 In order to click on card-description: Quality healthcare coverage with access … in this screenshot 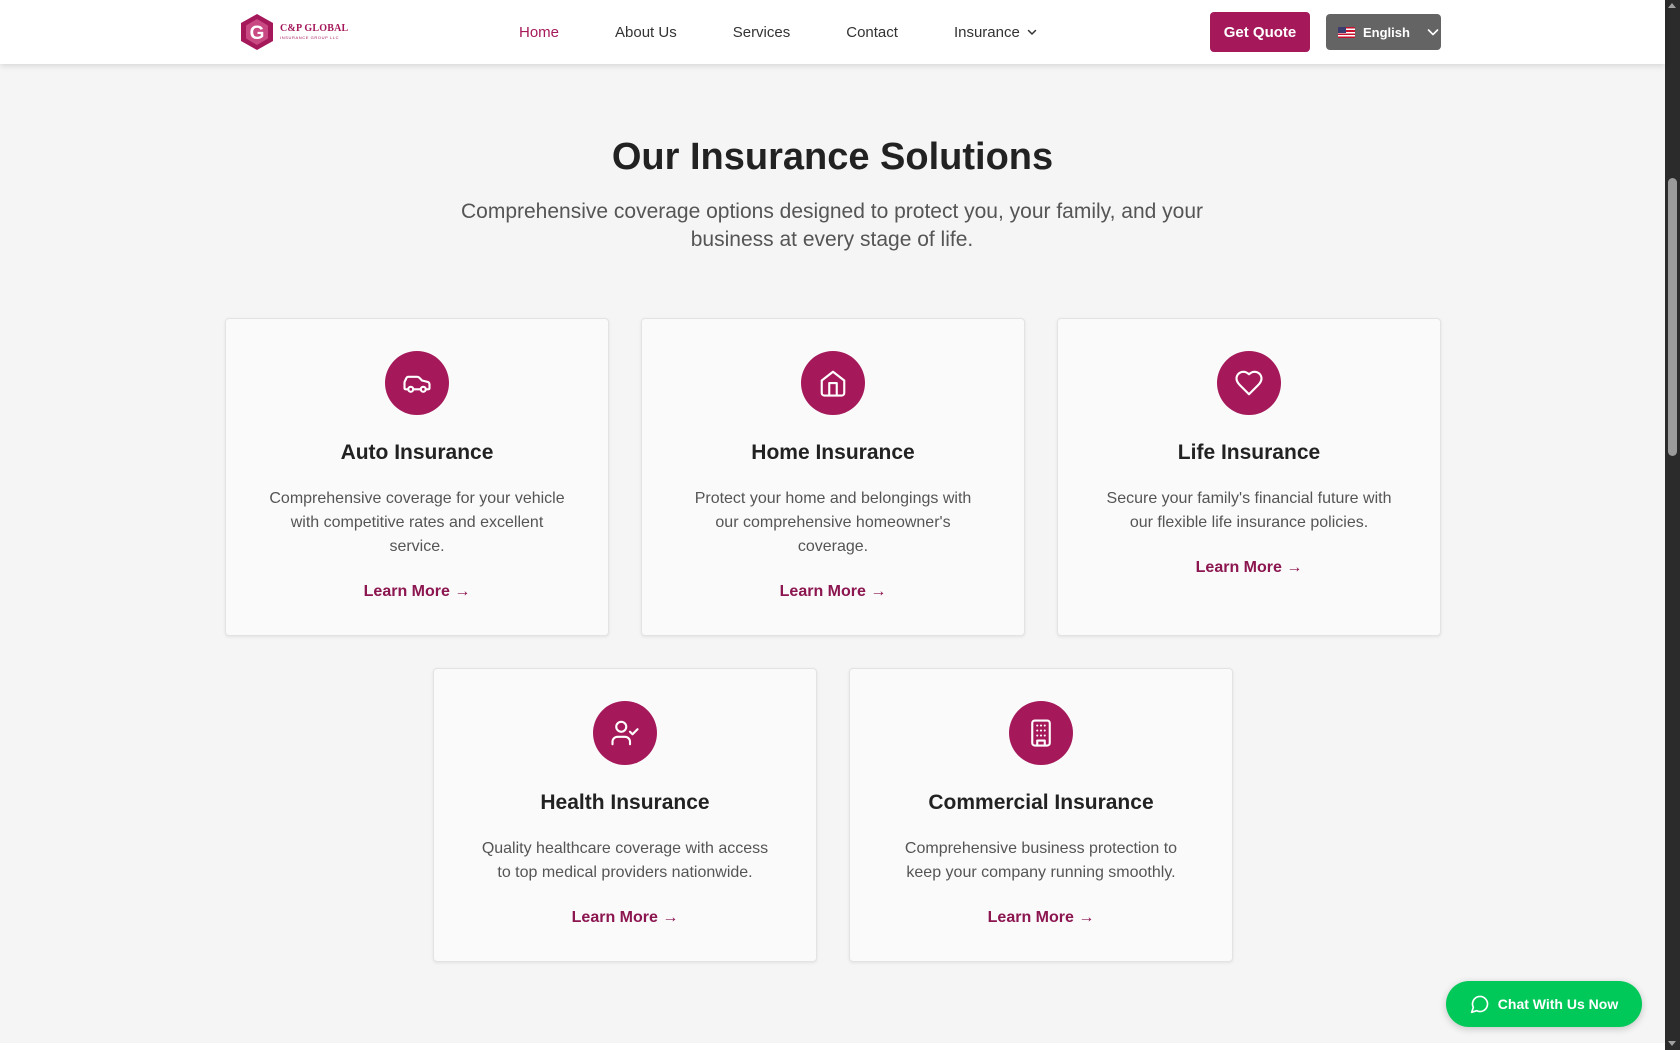, I will do `click(625, 860)`.